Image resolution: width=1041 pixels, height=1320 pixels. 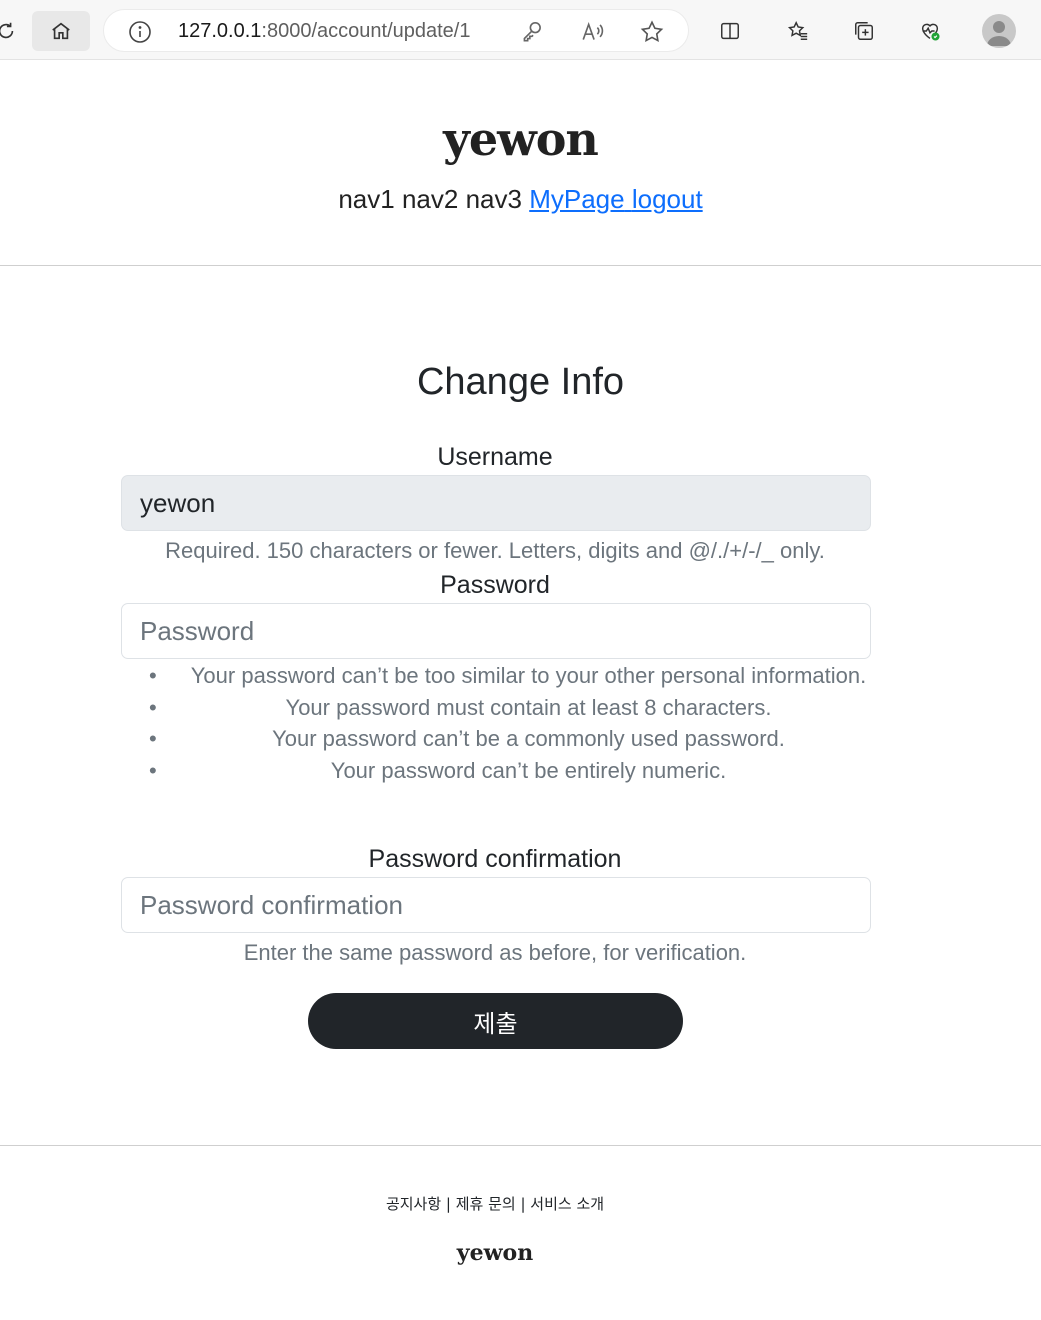 I want to click on link-gap, so click(x=628, y=199).